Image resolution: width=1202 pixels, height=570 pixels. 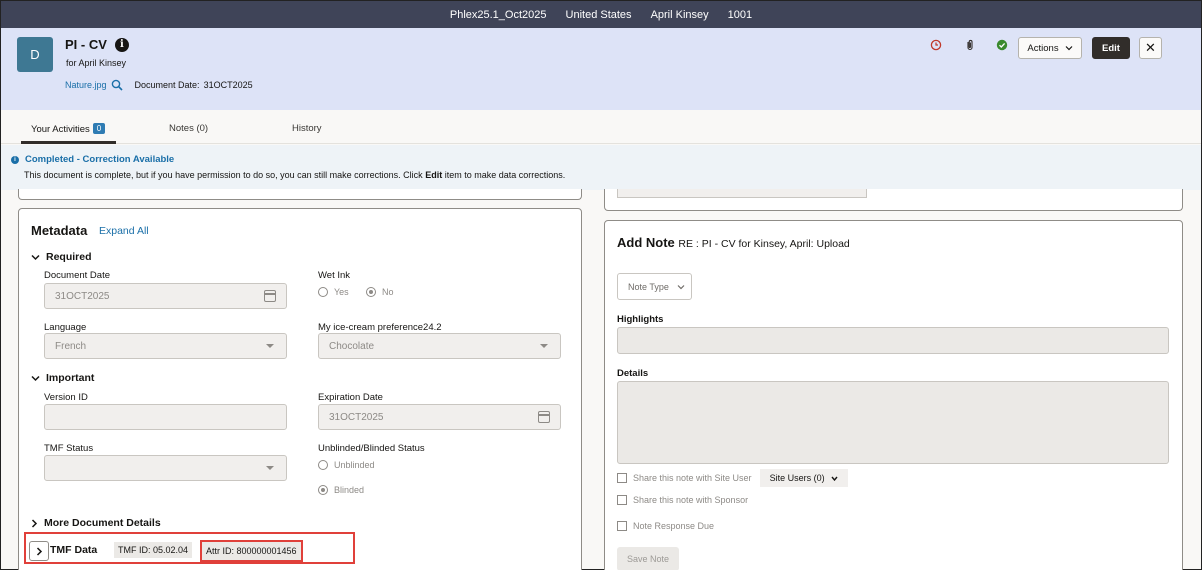 I want to click on response-due-checkbox, so click(x=622, y=526).